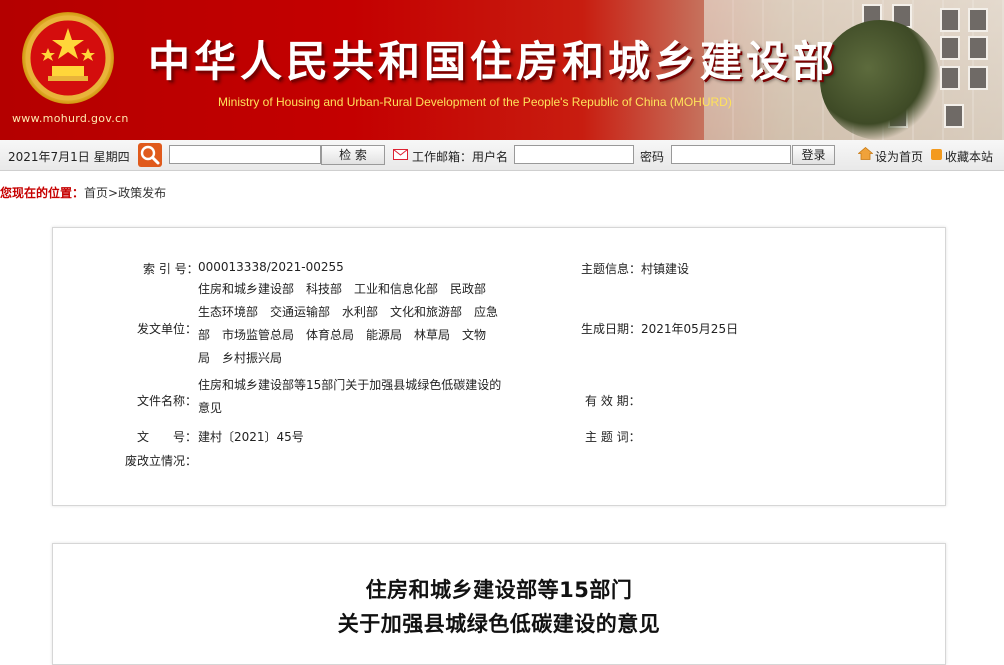  What do you see at coordinates (348, 312) in the screenshot?
I see `issuer-line: 生态环境部 交通运输部 水利部 文化和旅游部 应急` at bounding box center [348, 312].